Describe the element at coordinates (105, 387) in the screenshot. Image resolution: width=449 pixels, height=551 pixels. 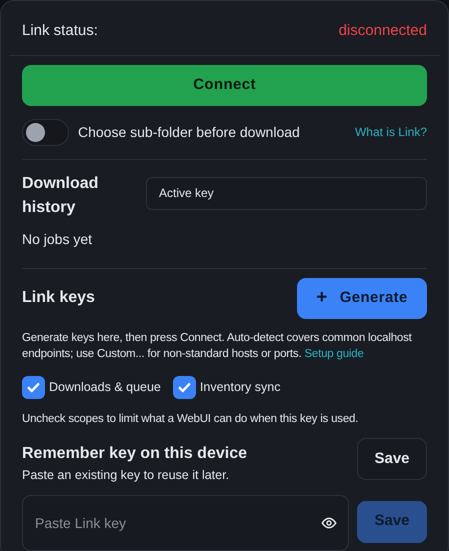
I see `scope-label: Downloads & queue` at that location.